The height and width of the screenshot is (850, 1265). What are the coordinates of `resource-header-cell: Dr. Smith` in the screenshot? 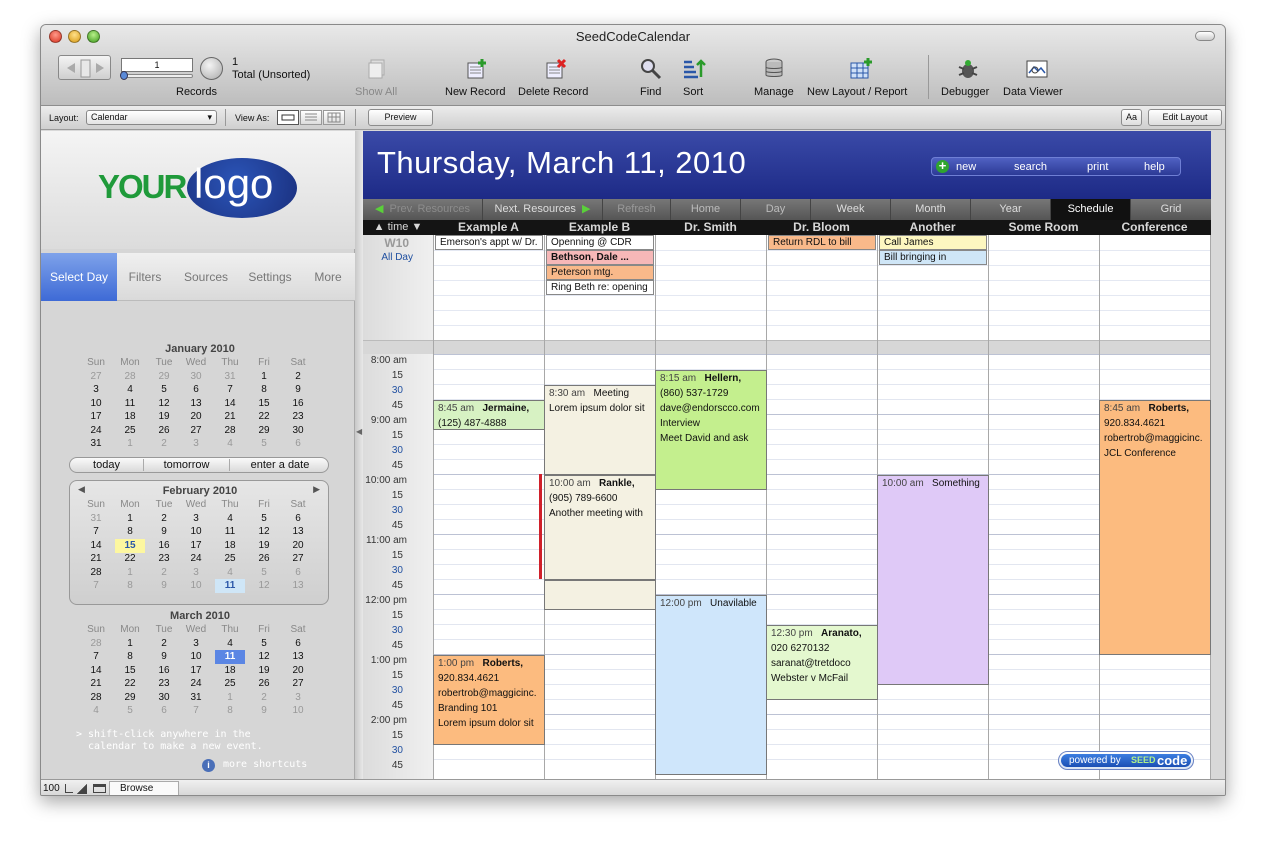 It's located at (710, 227).